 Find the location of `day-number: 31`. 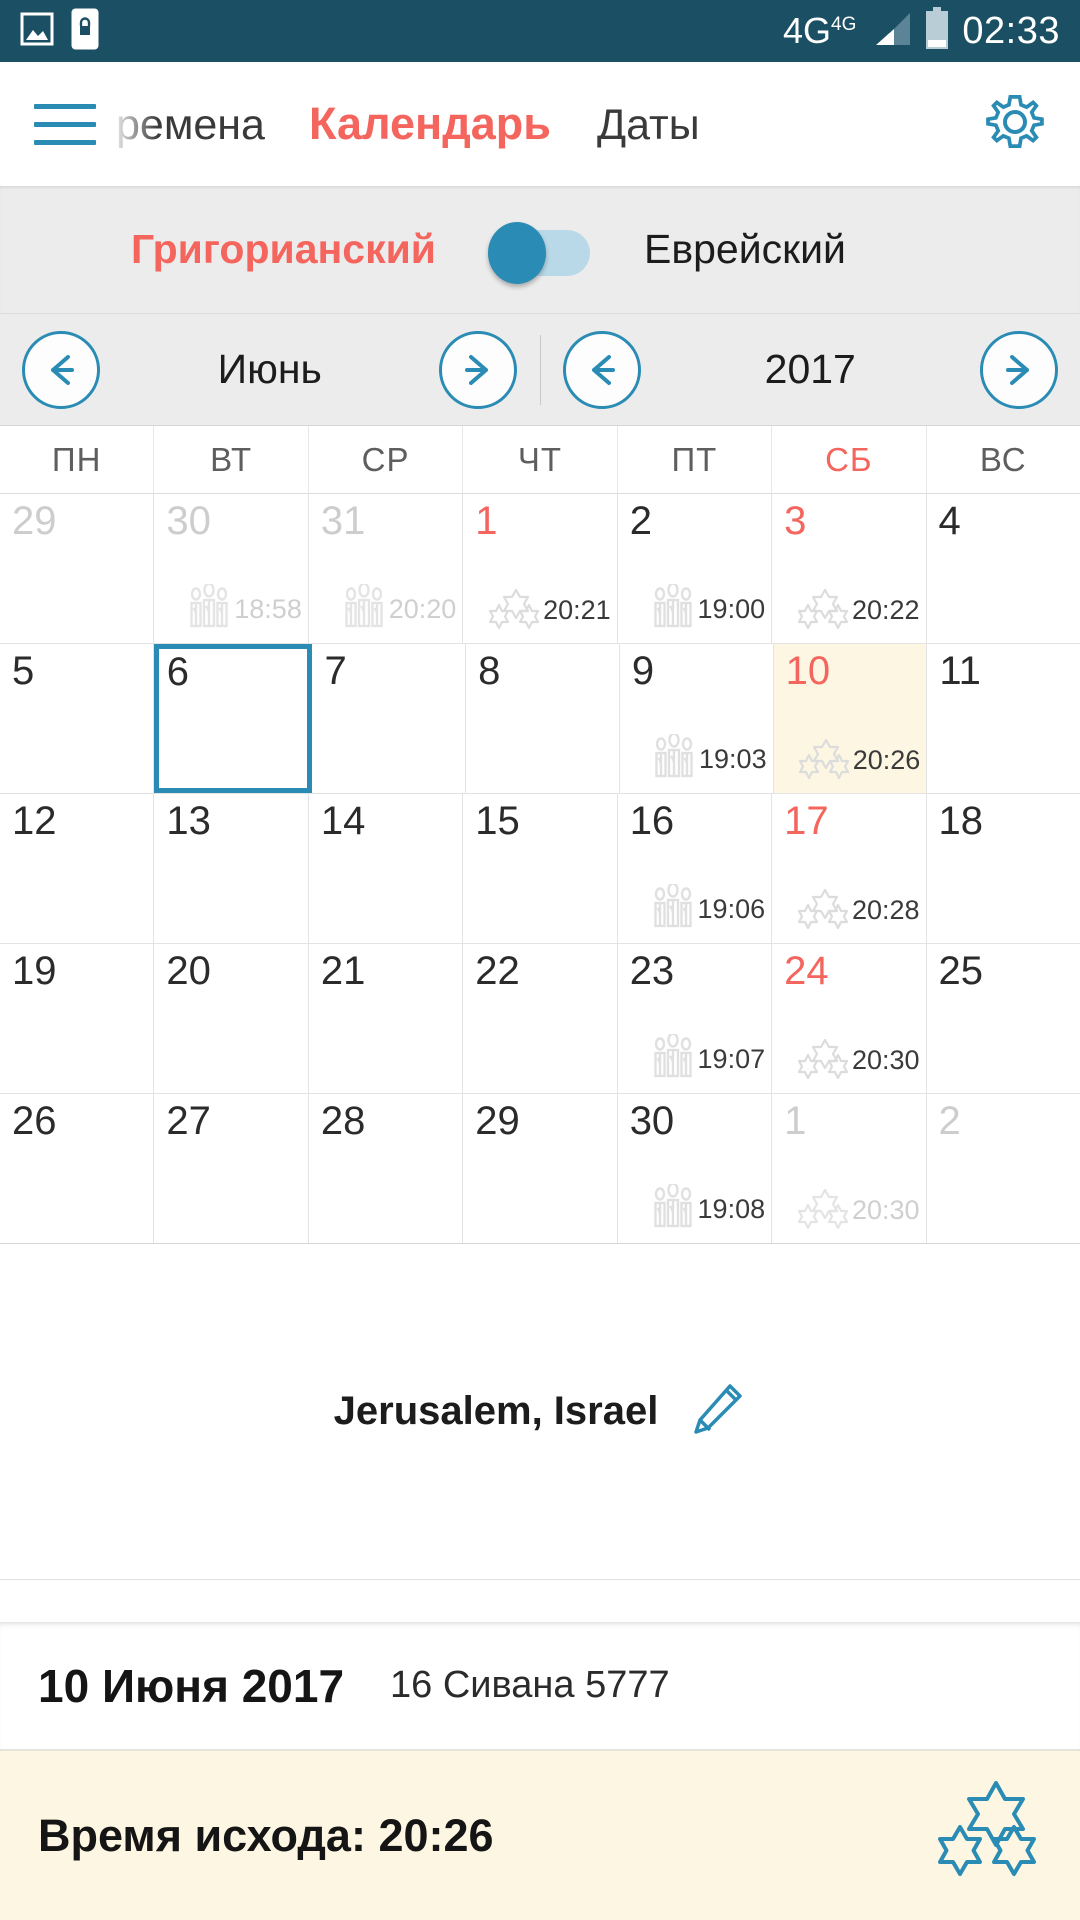

day-number: 31 is located at coordinates (343, 521).